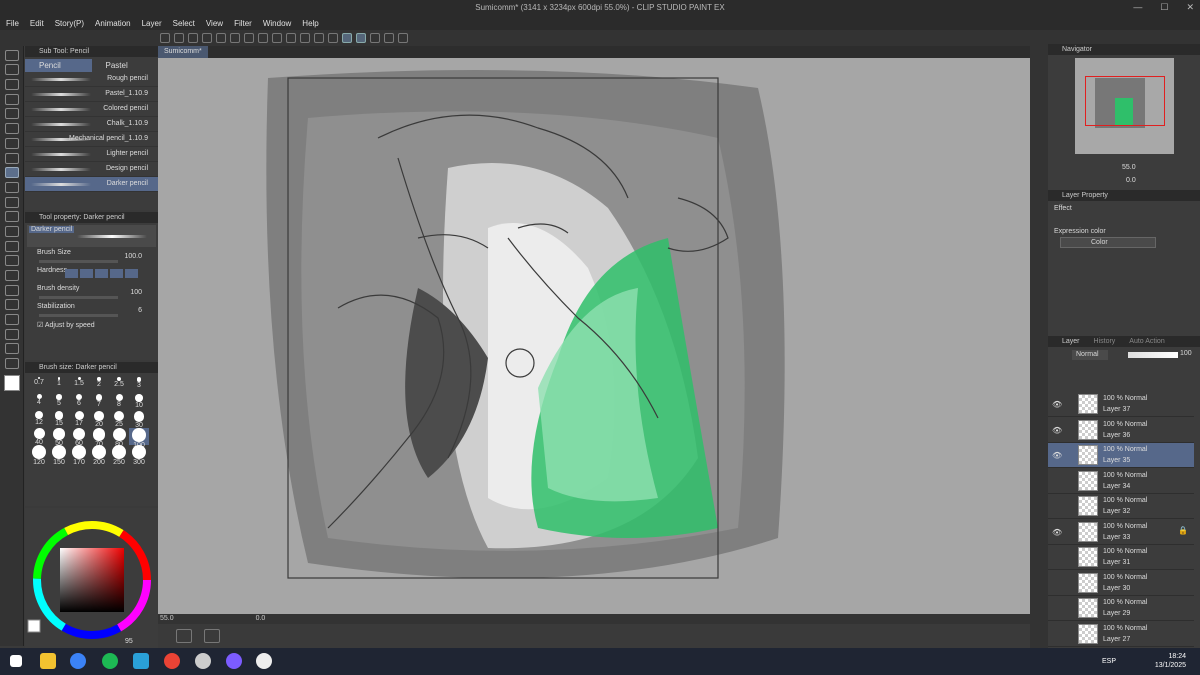  I want to click on app-icon, so click(141, 661).